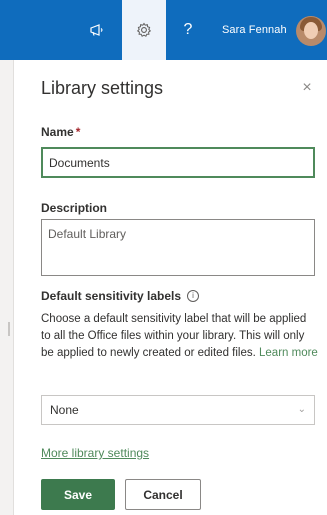 This screenshot has height=515, width=327. I want to click on close-icon: ×, so click(307, 88).